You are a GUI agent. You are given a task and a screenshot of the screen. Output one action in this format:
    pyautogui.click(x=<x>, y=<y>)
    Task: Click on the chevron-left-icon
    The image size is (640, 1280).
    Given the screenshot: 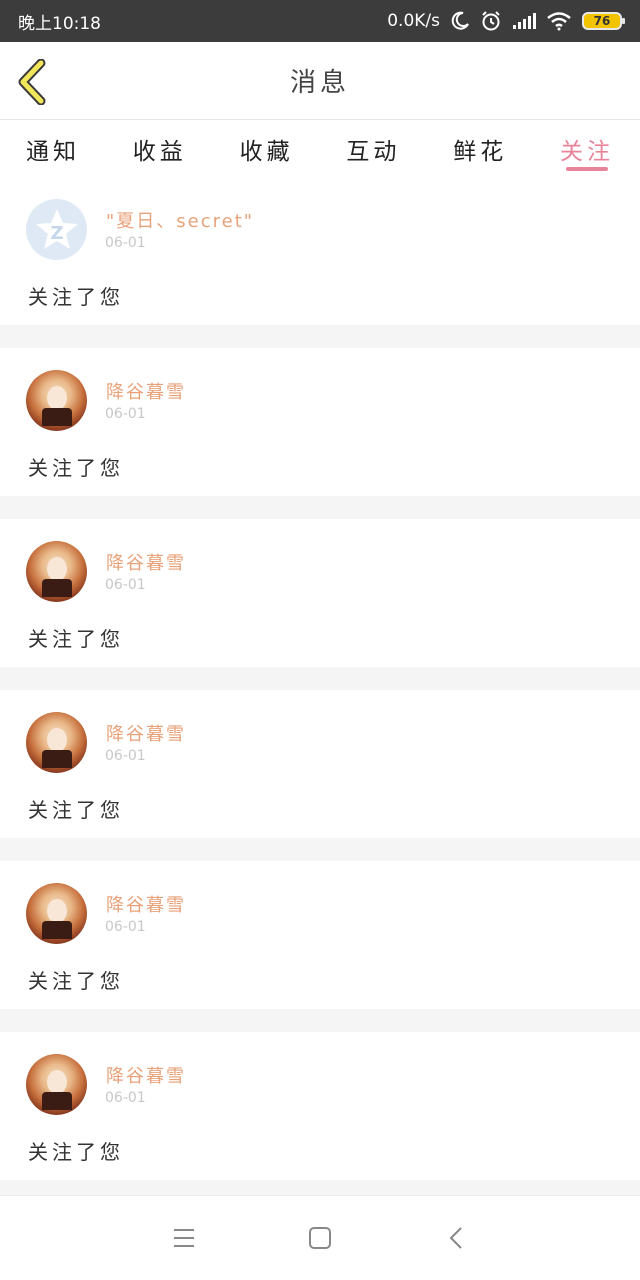 What is the action you would take?
    pyautogui.click(x=32, y=82)
    